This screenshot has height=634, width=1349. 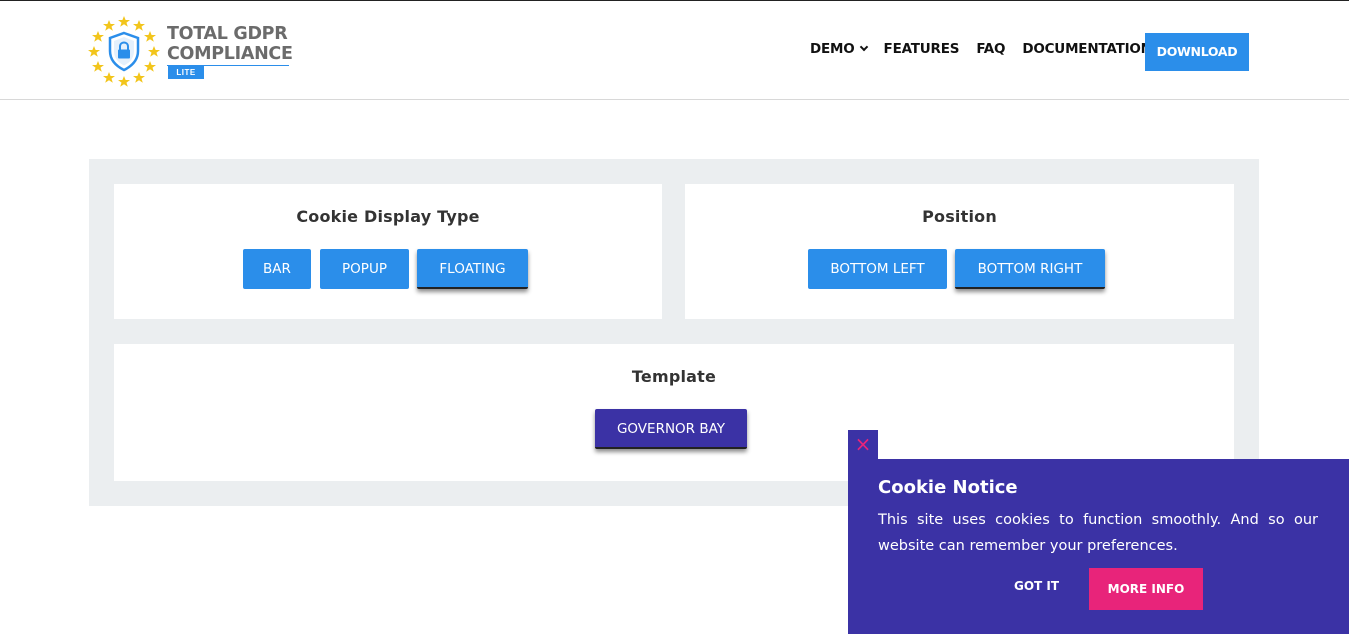 I want to click on logo-wordmark: TOTAL GDPR COMPLIANCE, so click(x=230, y=44).